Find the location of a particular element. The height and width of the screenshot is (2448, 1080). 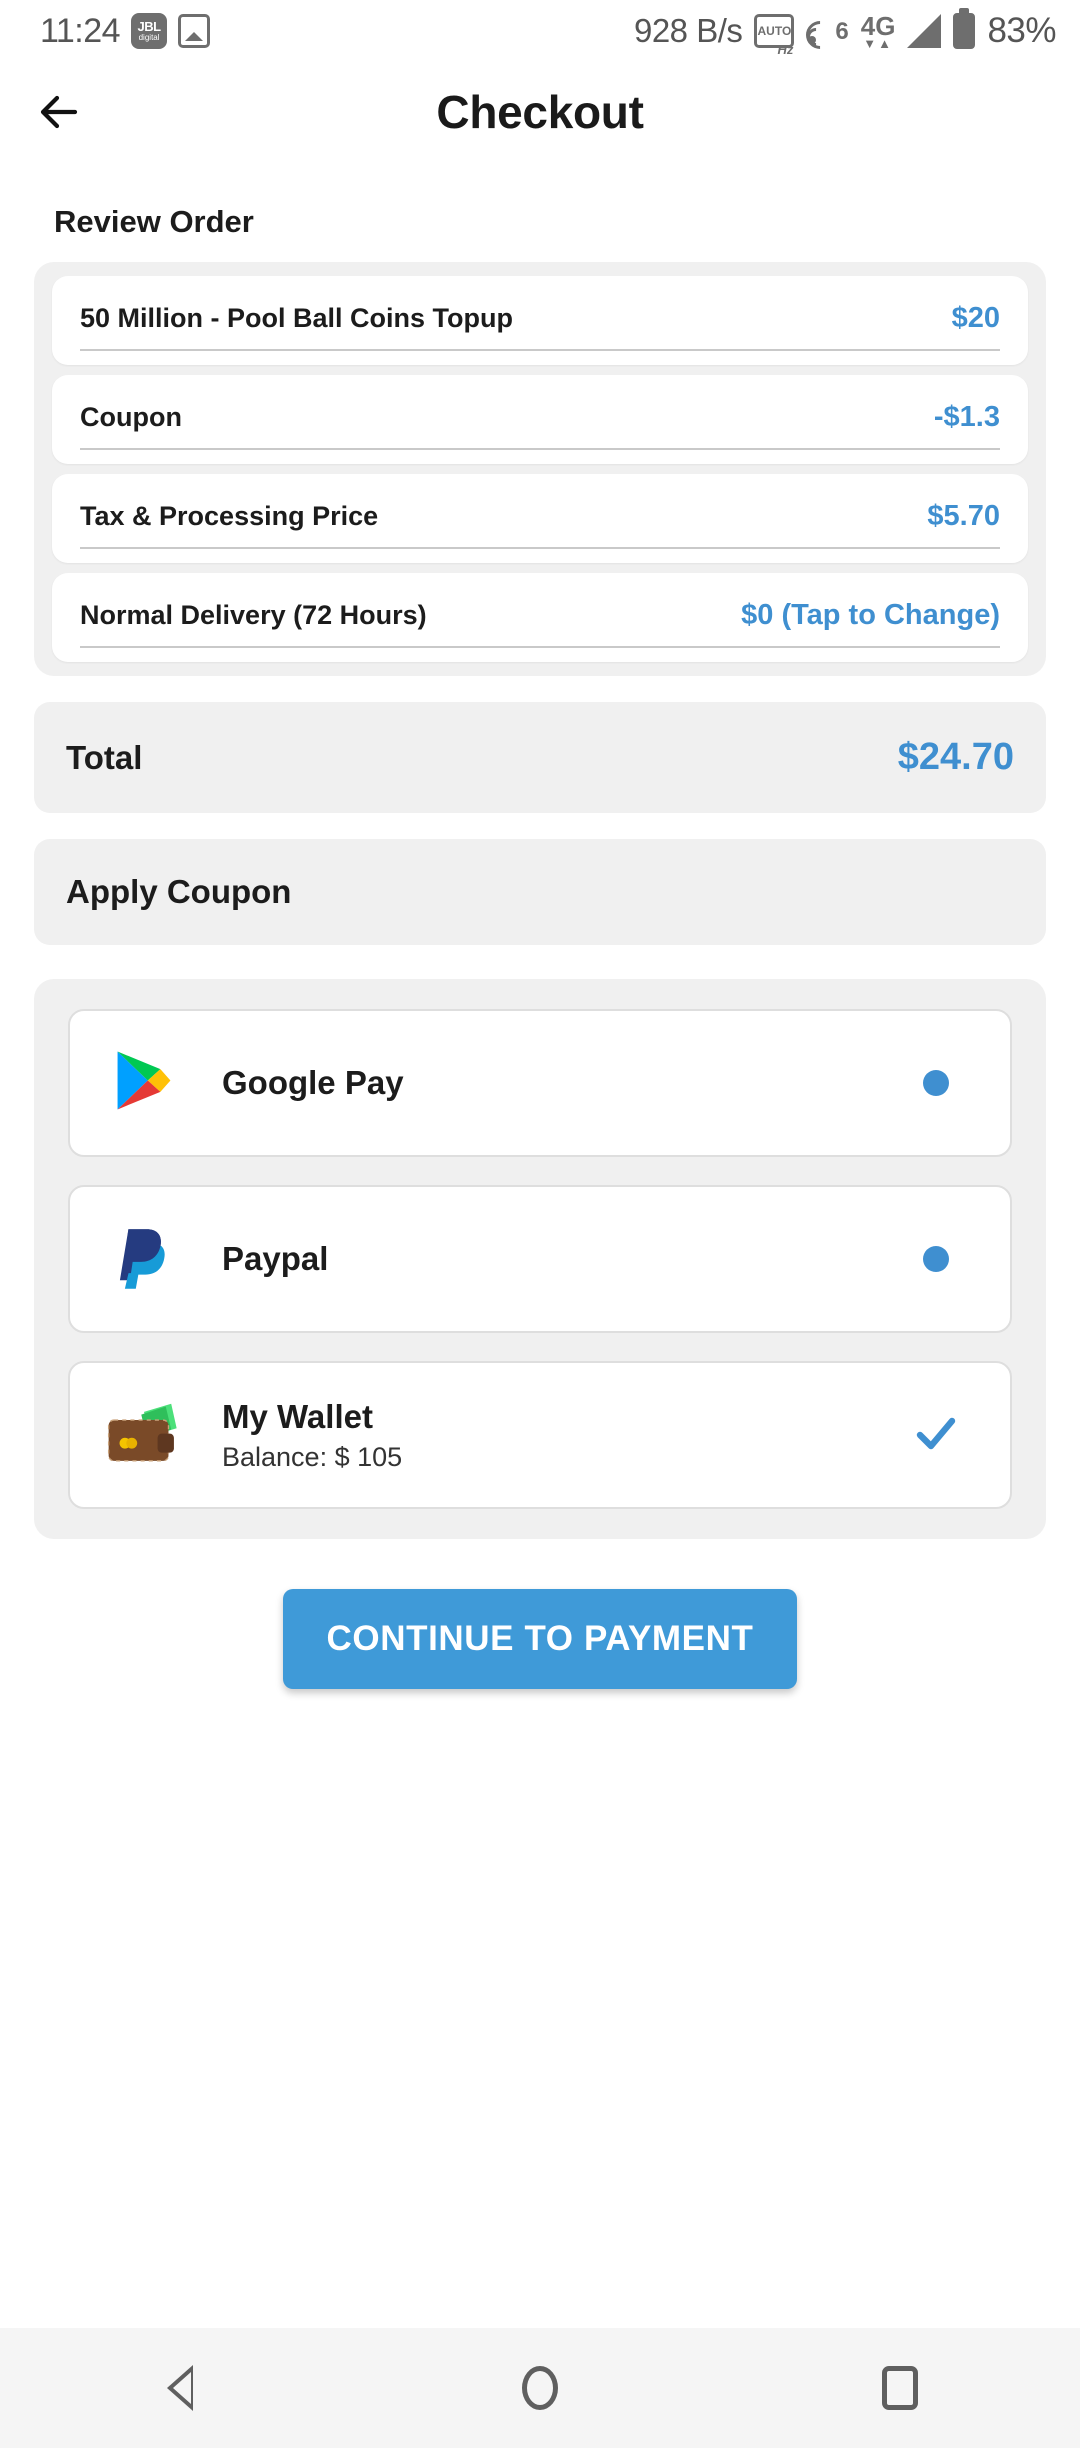

system-navigation-bar is located at coordinates (540, 2388).